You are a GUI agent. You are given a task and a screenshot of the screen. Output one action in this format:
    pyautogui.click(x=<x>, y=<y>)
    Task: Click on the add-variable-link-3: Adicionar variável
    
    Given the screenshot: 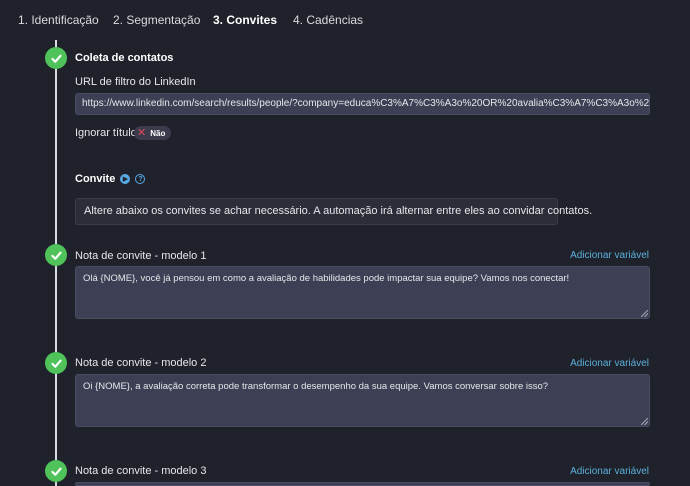 What is the action you would take?
    pyautogui.click(x=609, y=471)
    